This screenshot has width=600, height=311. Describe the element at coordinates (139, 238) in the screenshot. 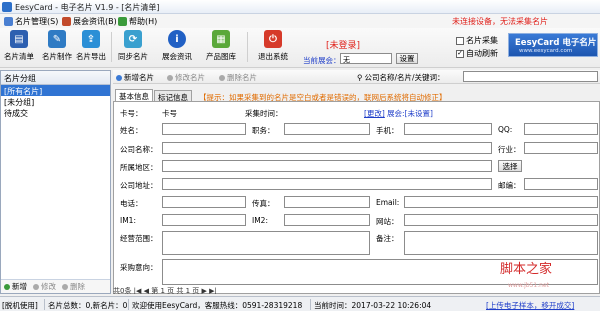

I see `business-scope-label: 经营范围：` at that location.